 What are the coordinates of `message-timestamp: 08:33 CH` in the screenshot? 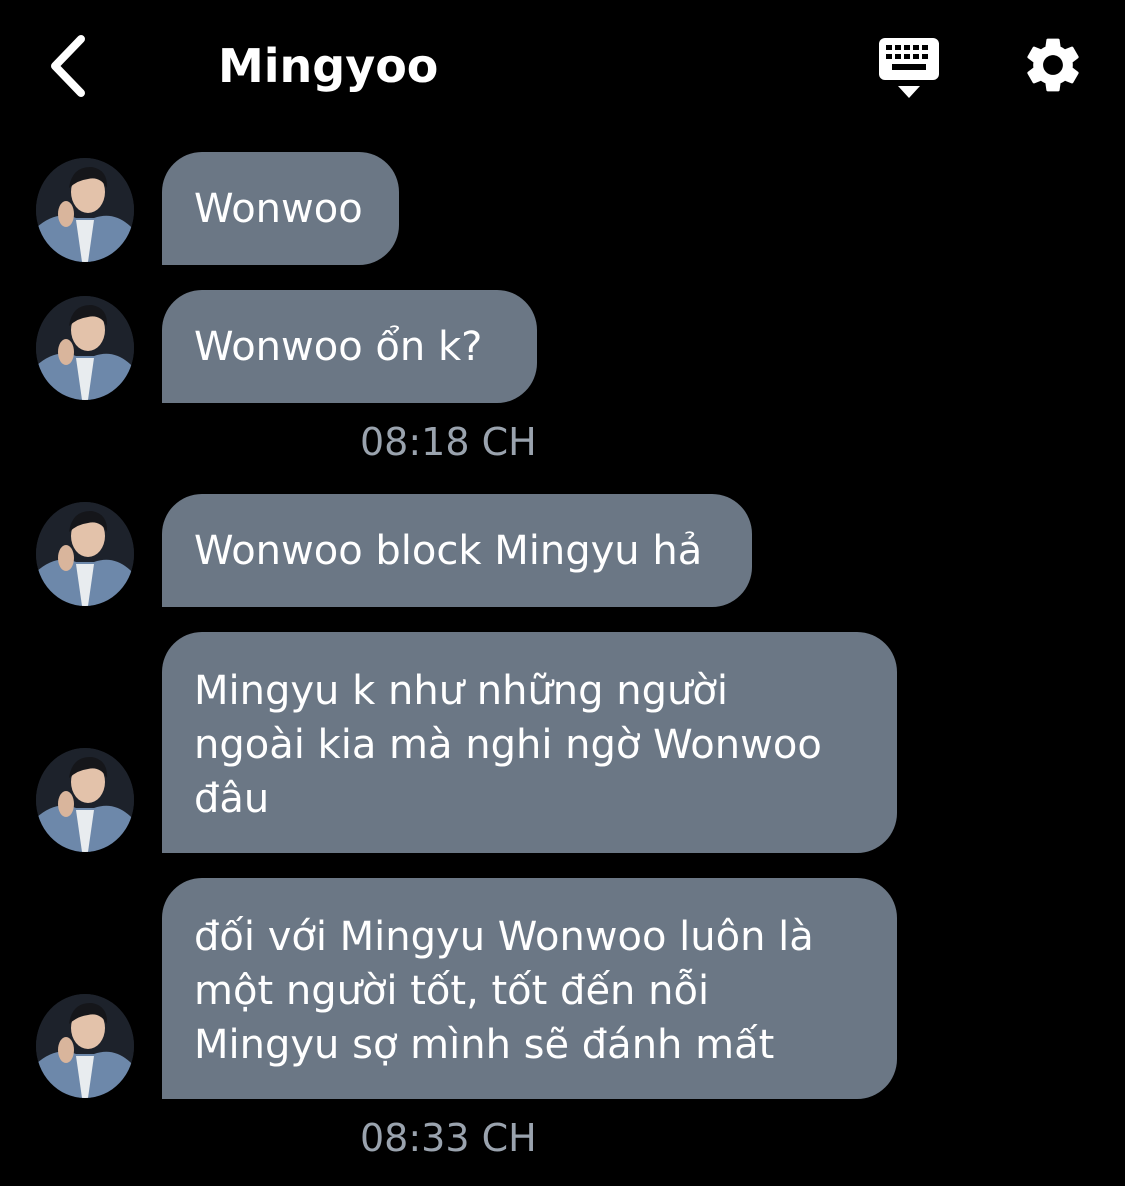 It's located at (448, 1138).